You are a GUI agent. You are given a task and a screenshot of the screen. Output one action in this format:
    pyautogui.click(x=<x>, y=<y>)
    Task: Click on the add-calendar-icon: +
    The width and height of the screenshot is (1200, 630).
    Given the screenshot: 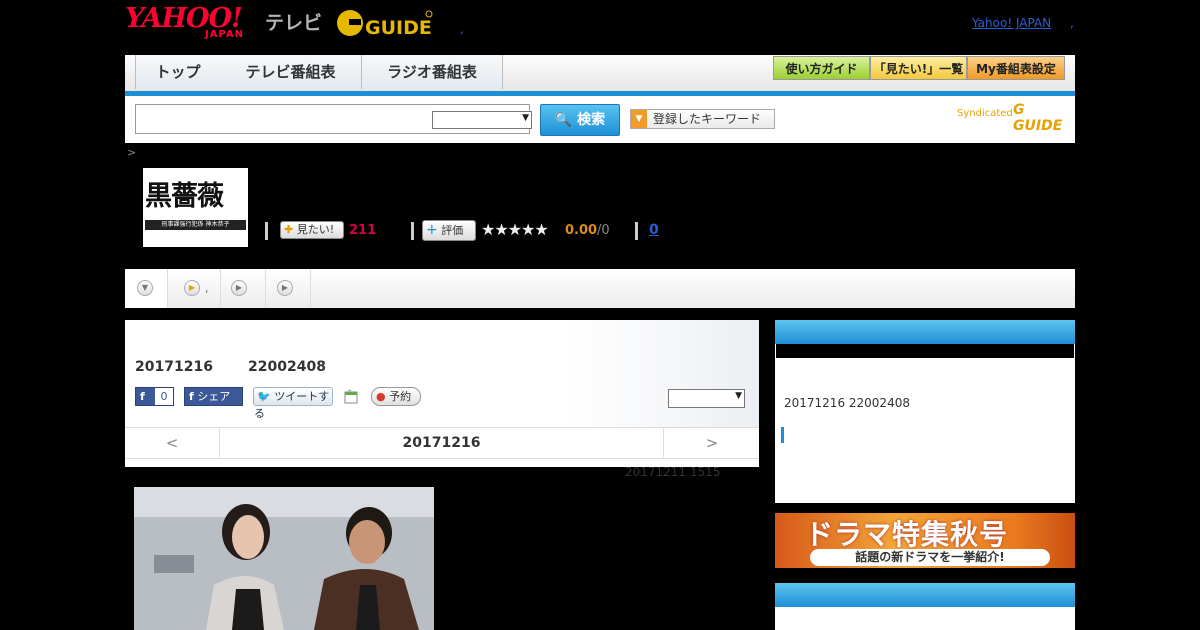 What is the action you would take?
    pyautogui.click(x=351, y=396)
    